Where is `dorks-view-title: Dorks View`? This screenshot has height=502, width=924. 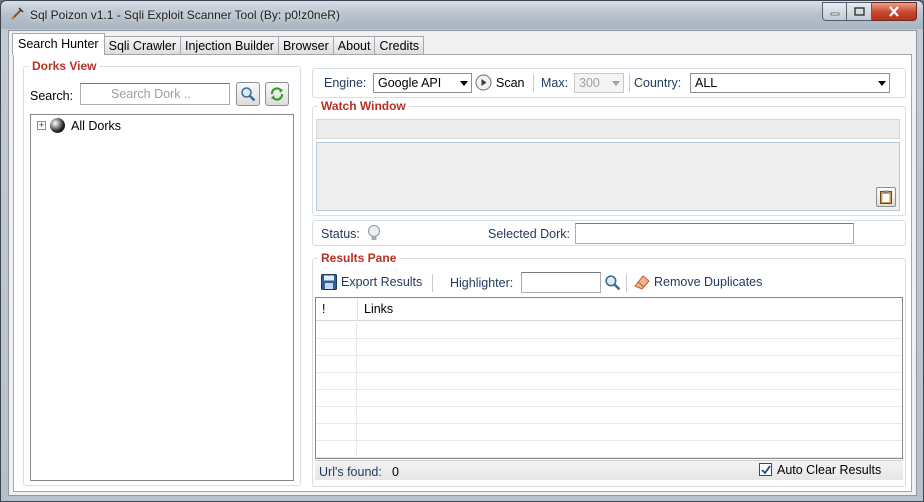 dorks-view-title: Dorks View is located at coordinates (64, 66).